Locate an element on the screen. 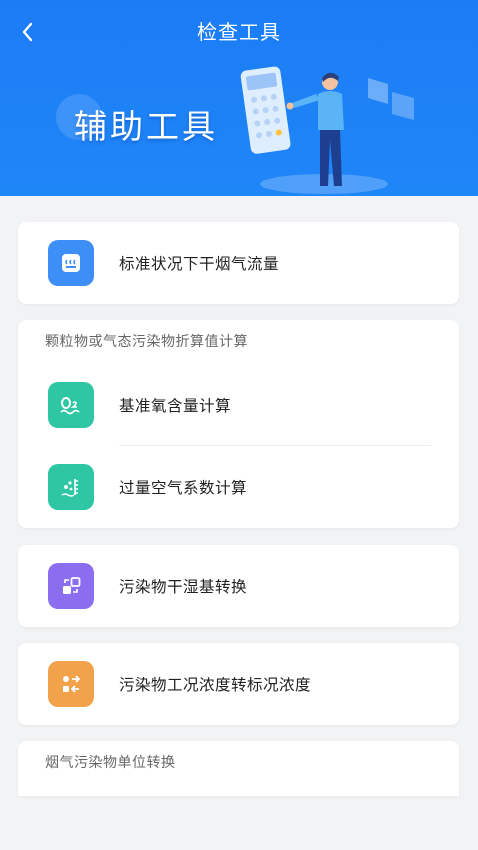 The width and height of the screenshot is (478, 850). menu-item-excess-air: 过量空气系数计算 is located at coordinates (238, 487).